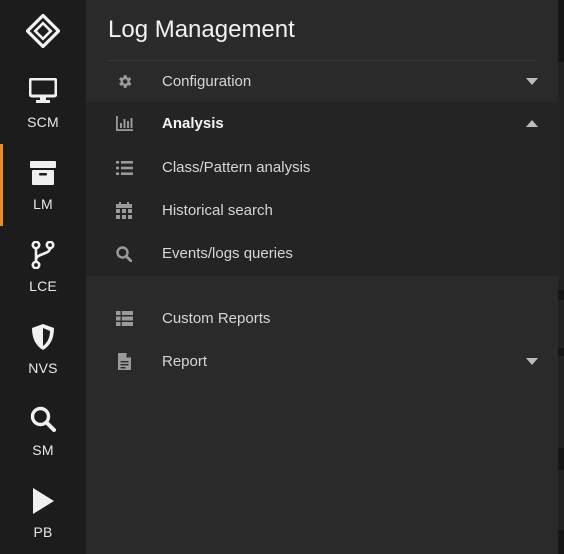 The width and height of the screenshot is (564, 554). Describe the element at coordinates (236, 167) in the screenshot. I see `submenu-item-label: Class/Pattern analysis` at that location.